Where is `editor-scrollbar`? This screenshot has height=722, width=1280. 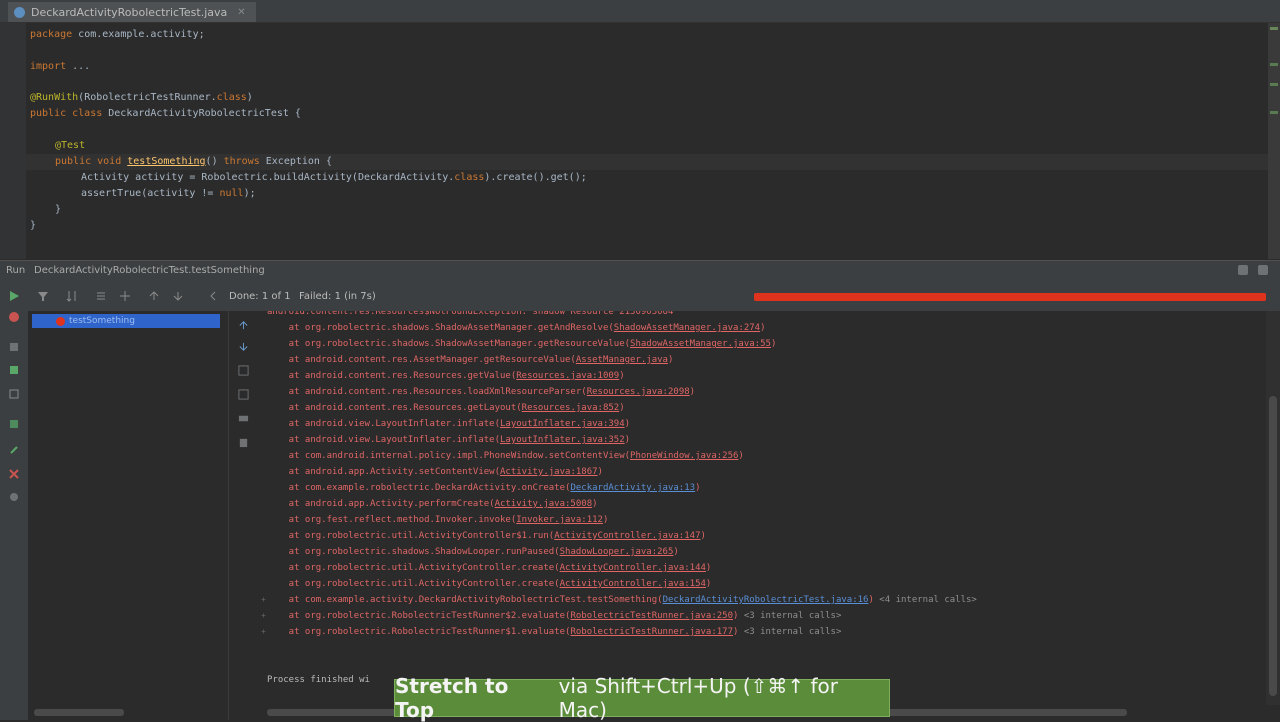 editor-scrollbar is located at coordinates (1274, 141).